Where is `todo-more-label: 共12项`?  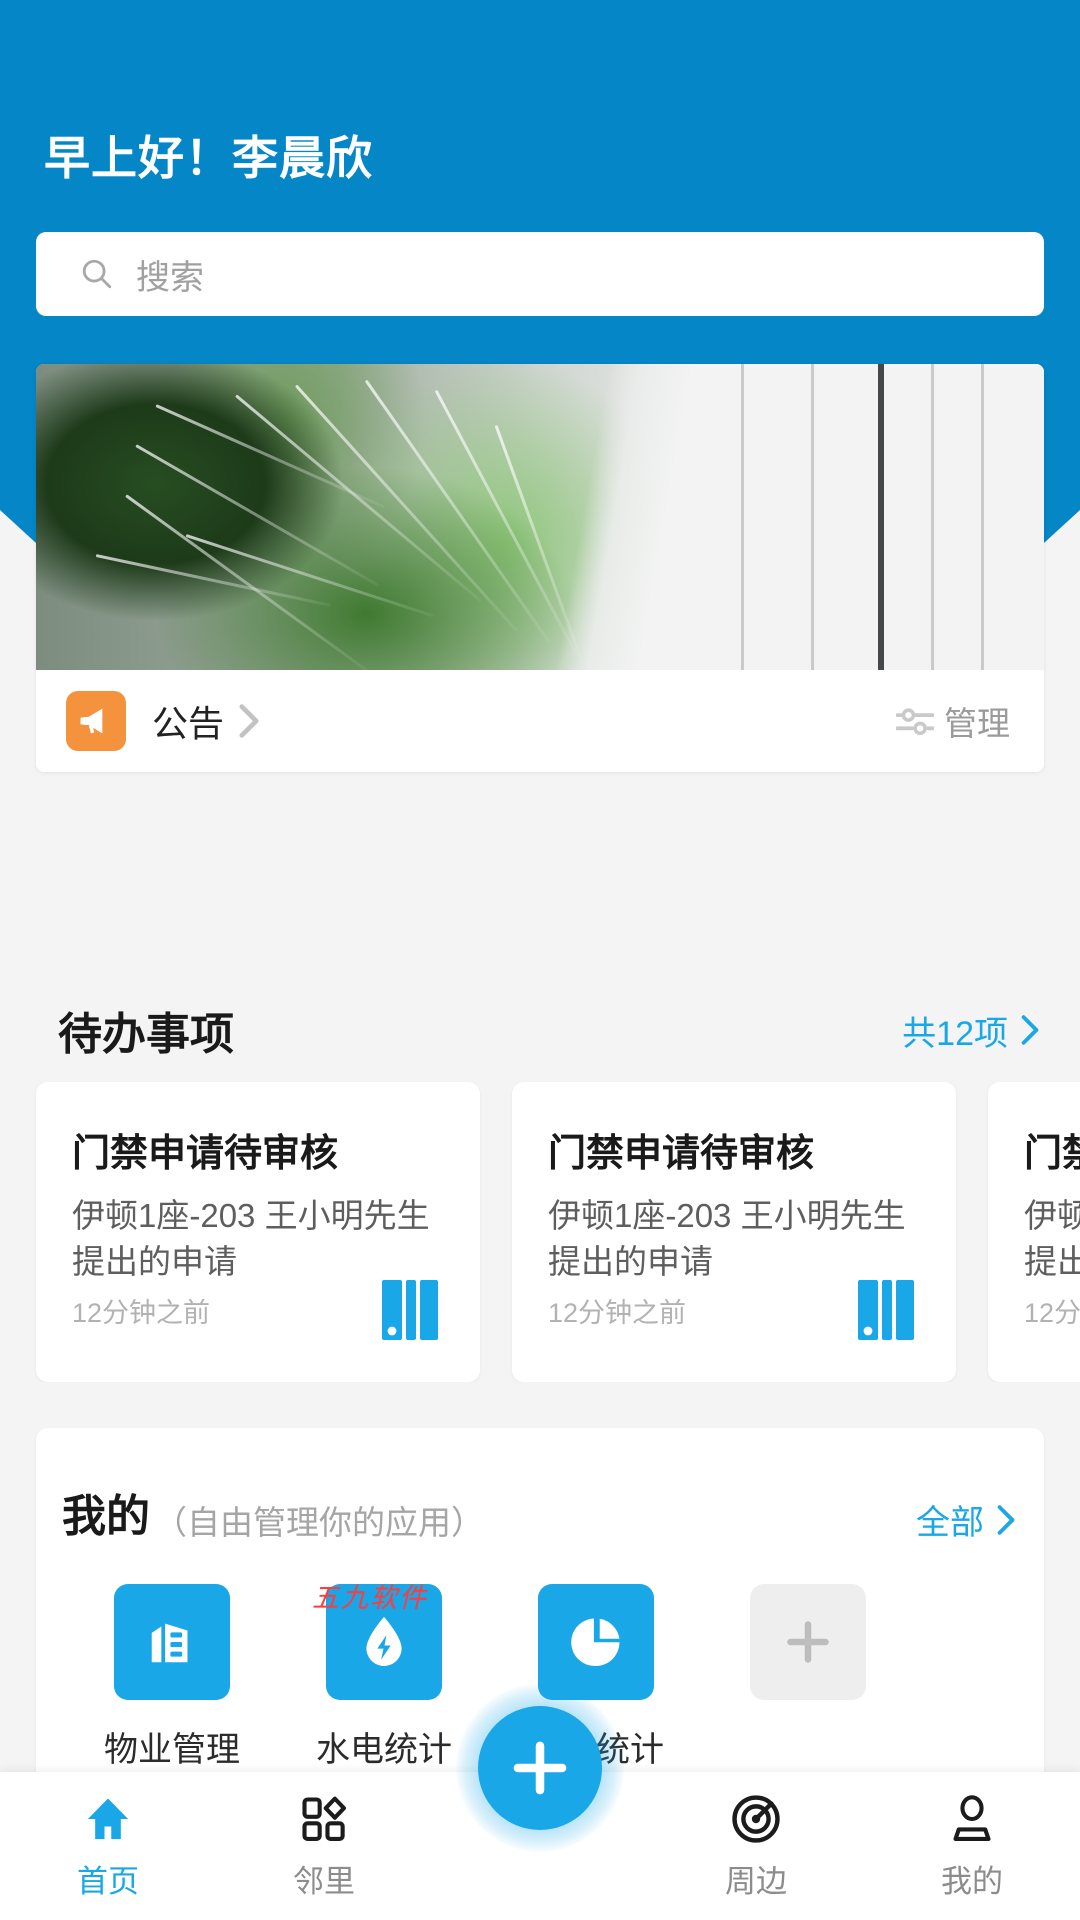 todo-more-label: 共12项 is located at coordinates (955, 1033).